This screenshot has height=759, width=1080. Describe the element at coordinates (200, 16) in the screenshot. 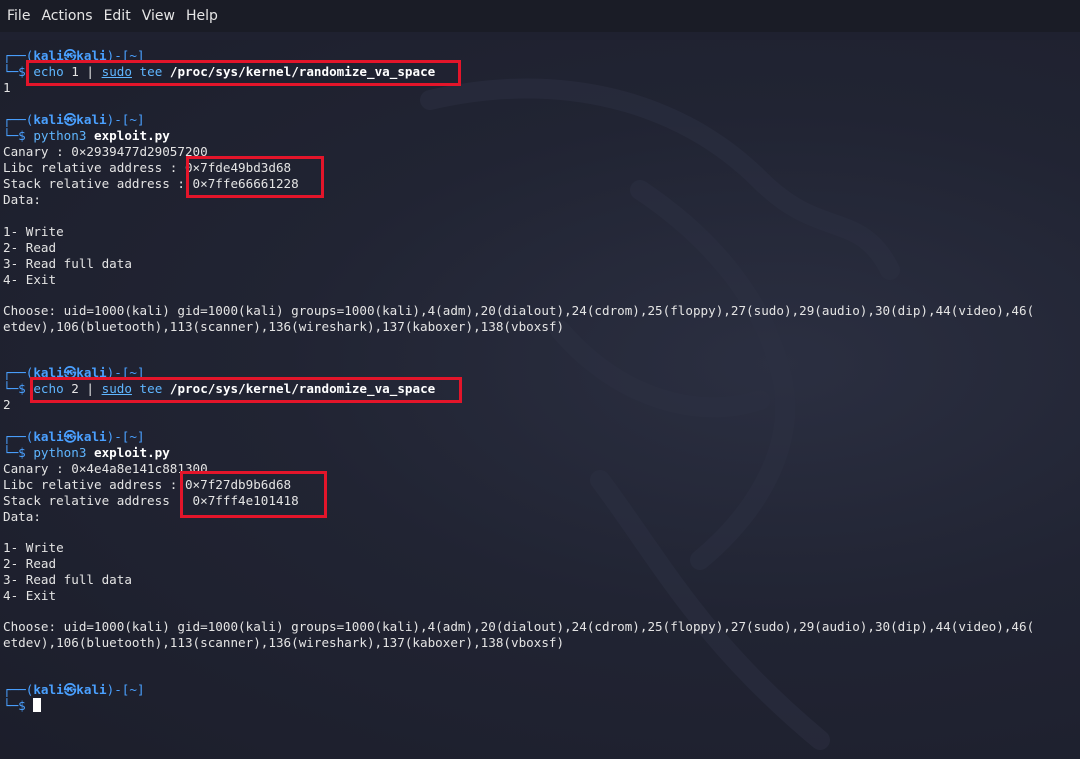

I see `menu-help: Help` at that location.